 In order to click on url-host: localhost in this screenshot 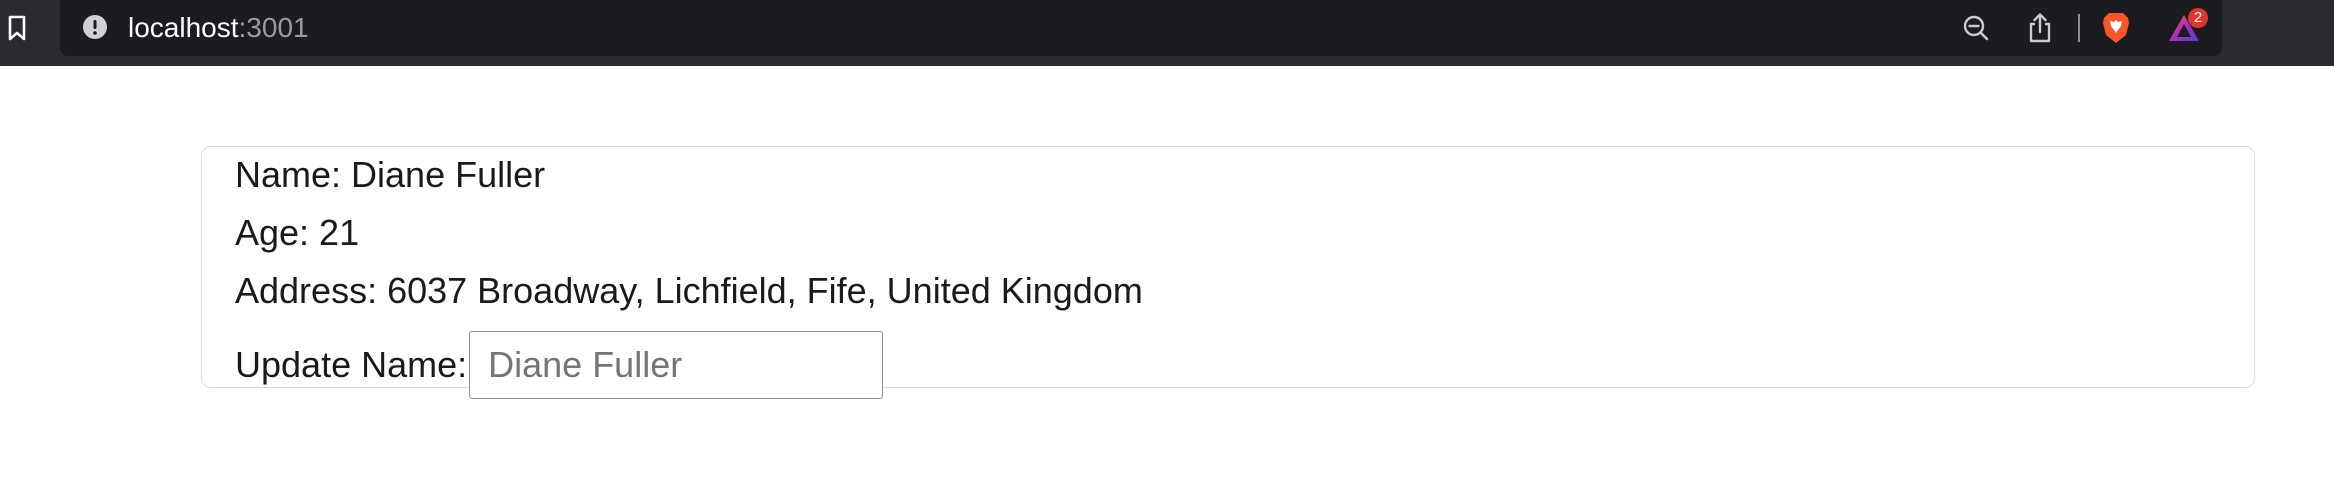, I will do `click(183, 27)`.